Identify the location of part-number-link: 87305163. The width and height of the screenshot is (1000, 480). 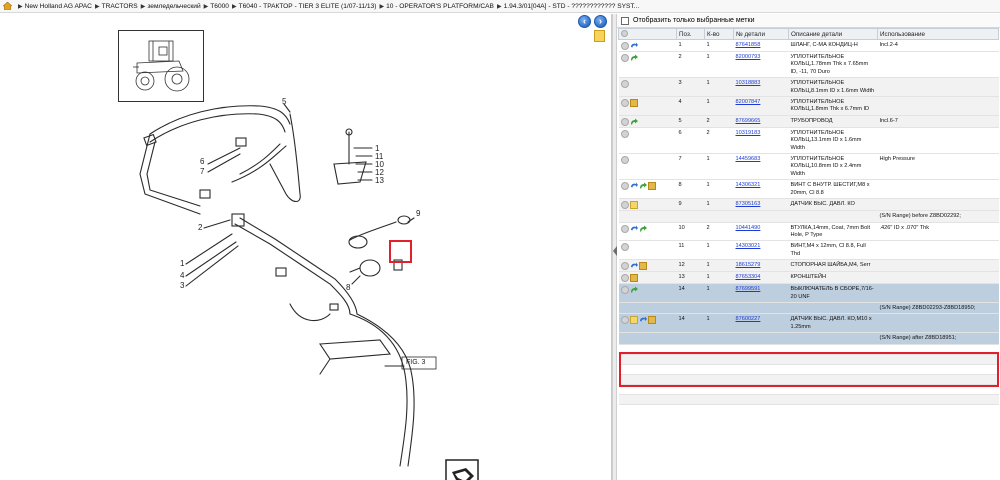
(748, 204).